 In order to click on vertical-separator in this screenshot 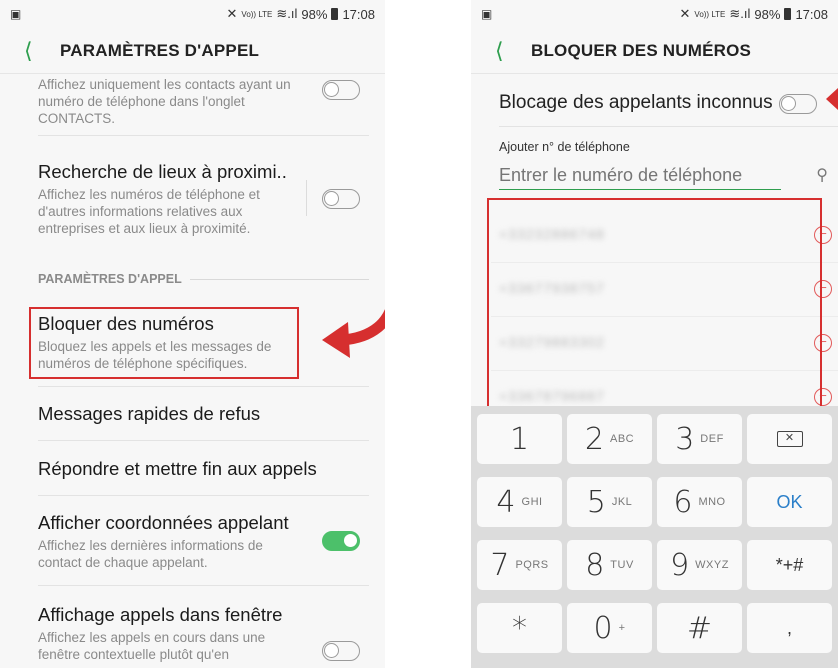, I will do `click(306, 198)`.